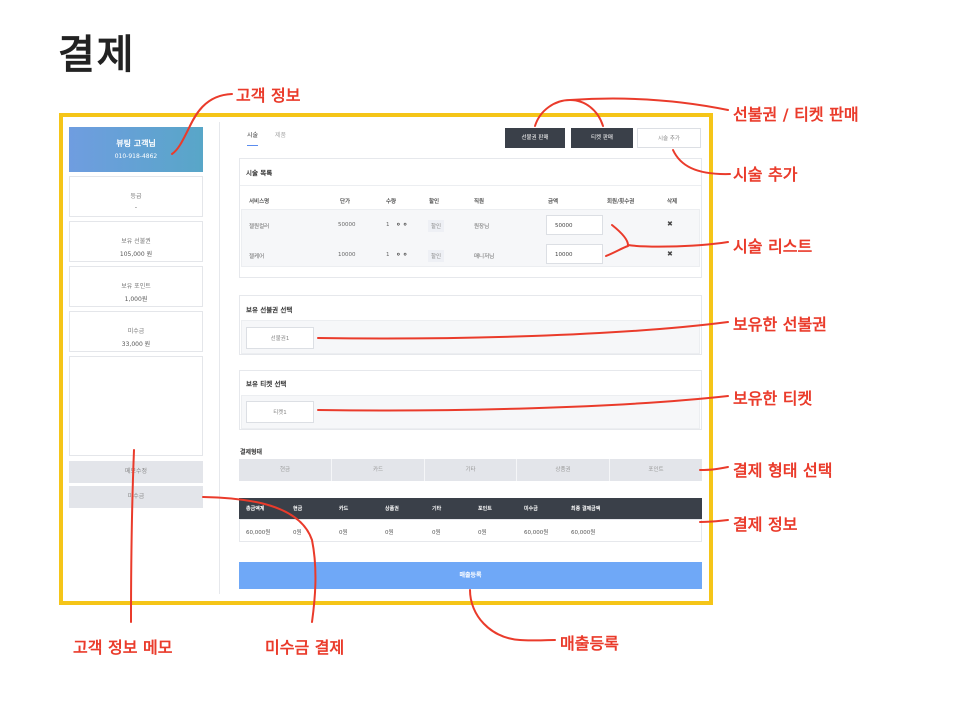  What do you see at coordinates (773, 398) in the screenshot?
I see `anno-owned-ticket: 보유한 티켓` at bounding box center [773, 398].